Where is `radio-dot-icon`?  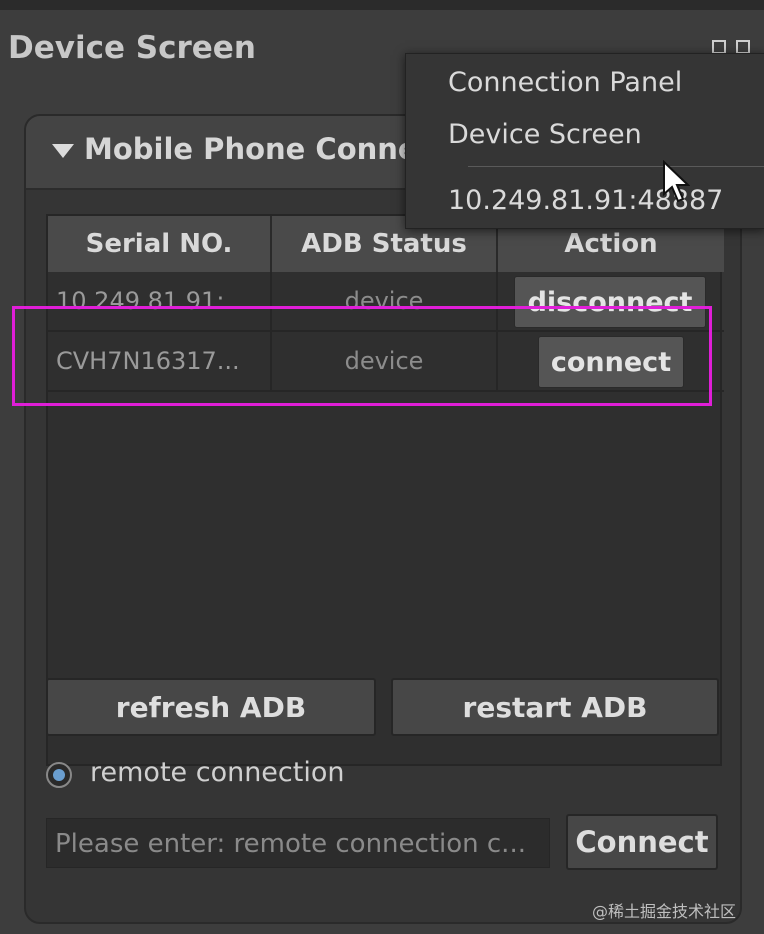
radio-dot-icon is located at coordinates (59, 775).